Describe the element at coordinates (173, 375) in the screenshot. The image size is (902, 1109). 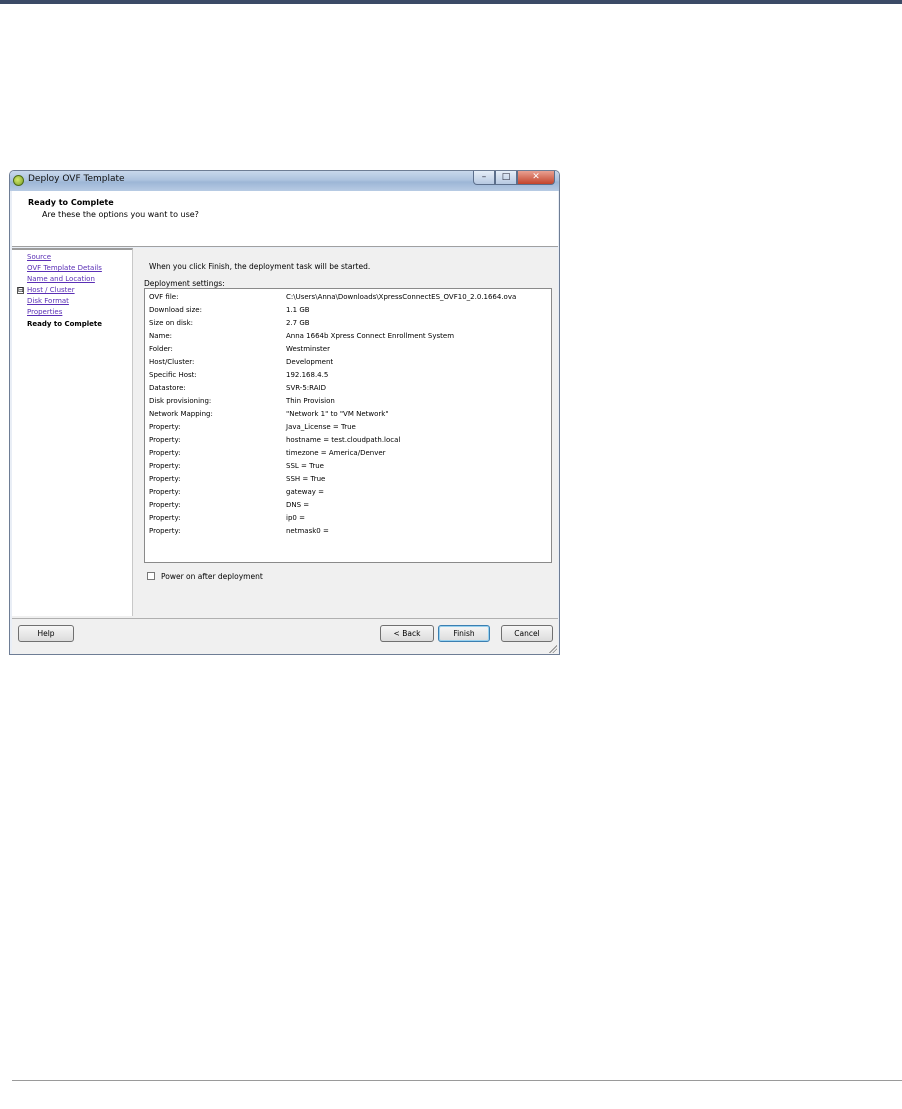
I see `settings-key: Specific Host:` at that location.